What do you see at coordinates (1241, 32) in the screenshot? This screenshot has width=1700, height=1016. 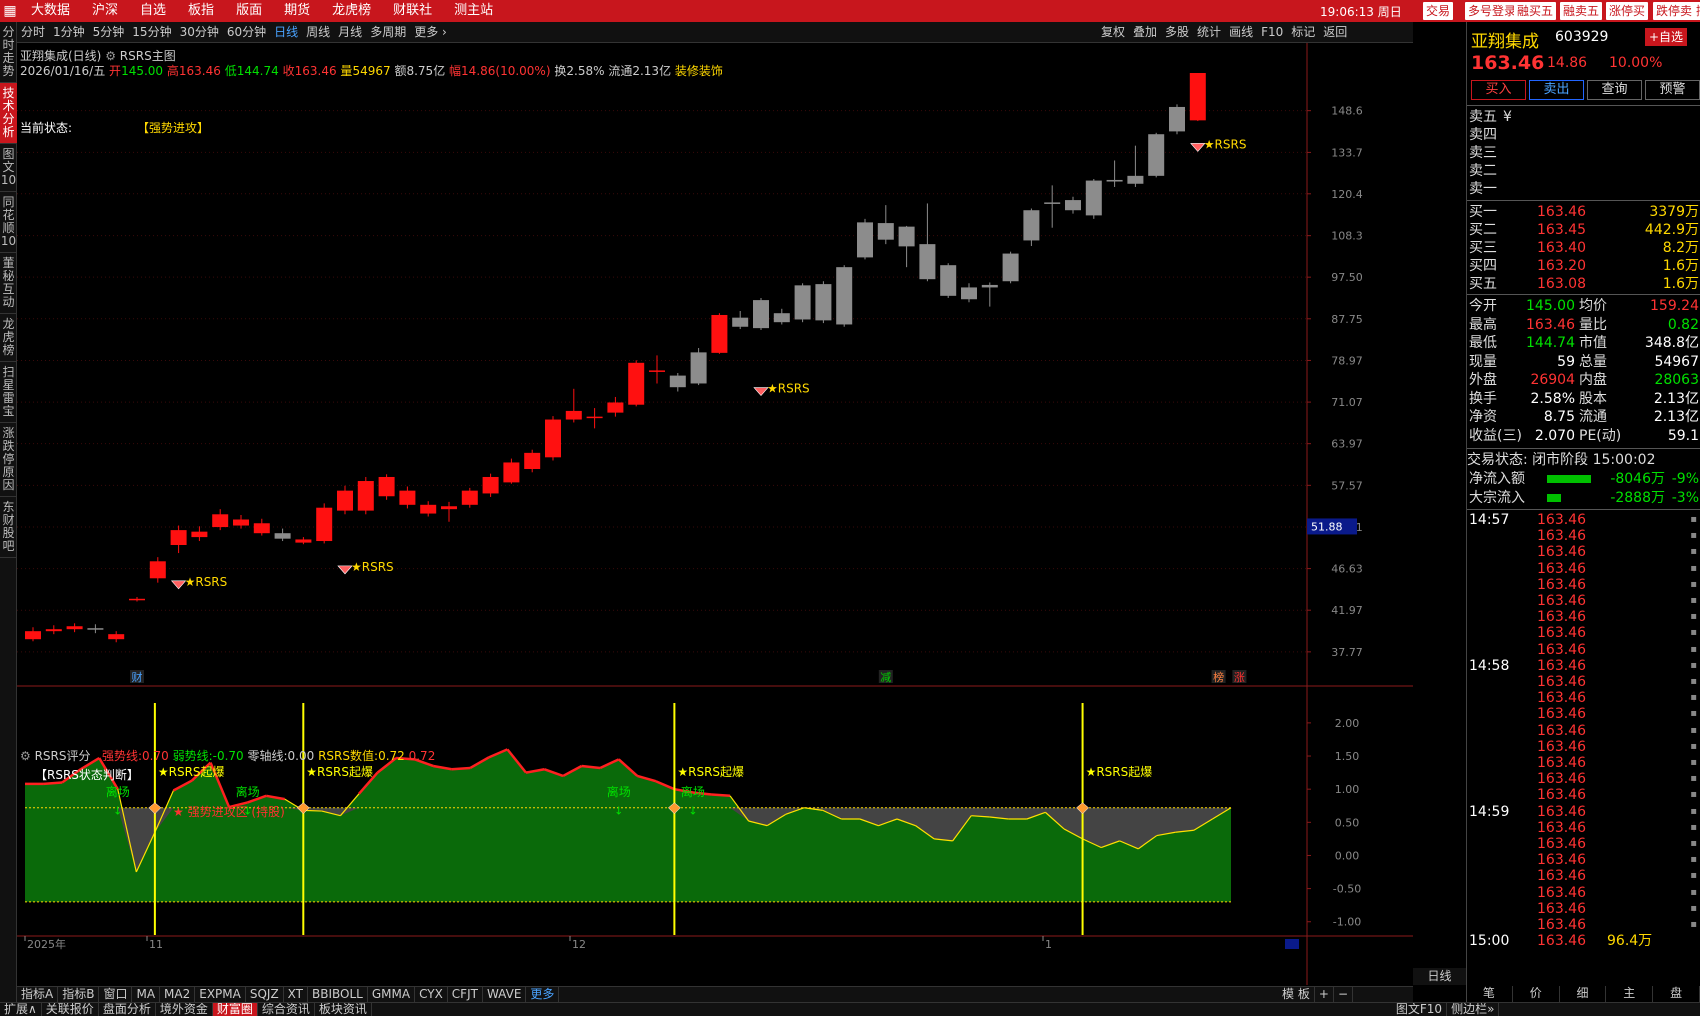 I see `chart-tool-button: 画线` at bounding box center [1241, 32].